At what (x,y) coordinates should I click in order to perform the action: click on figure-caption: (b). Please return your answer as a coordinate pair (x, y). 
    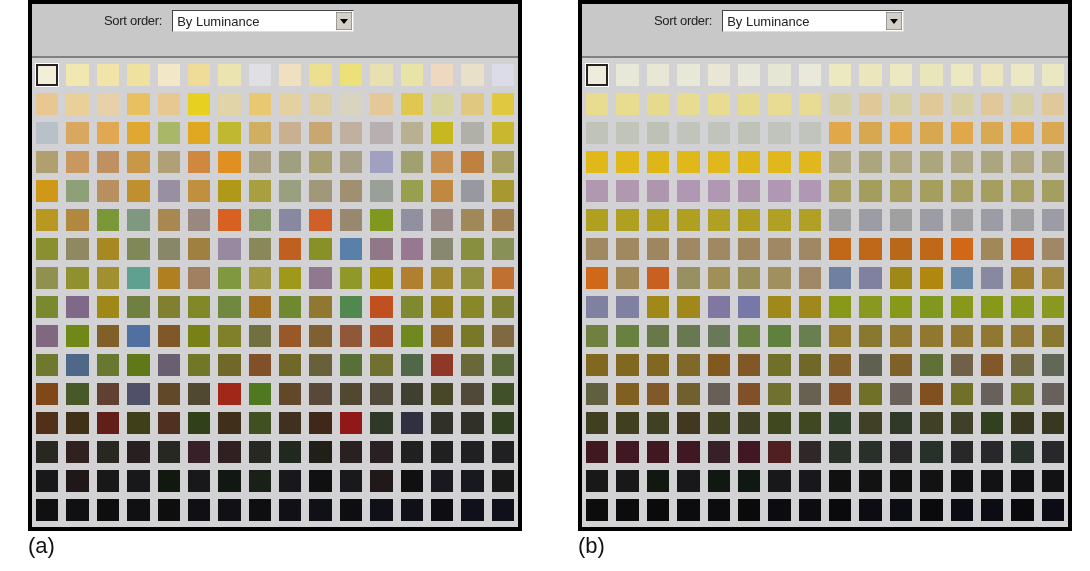
    Looking at the image, I should click on (591, 546).